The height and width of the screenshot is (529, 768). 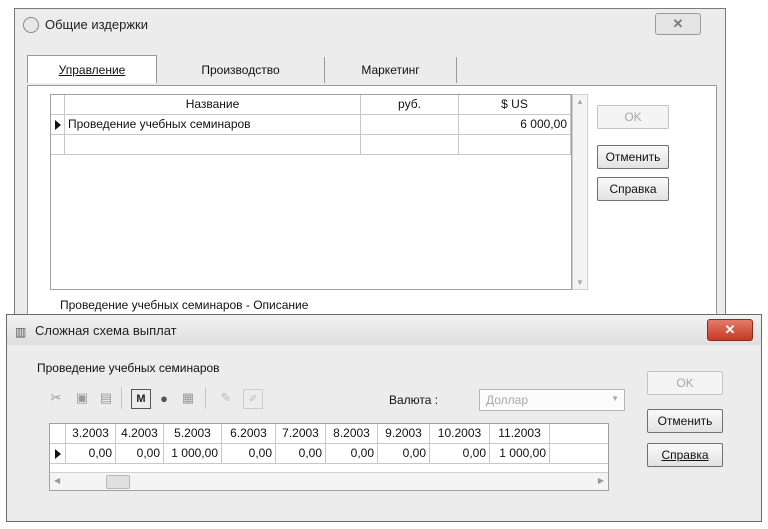 I want to click on currency-label: Валюта :, so click(x=414, y=400).